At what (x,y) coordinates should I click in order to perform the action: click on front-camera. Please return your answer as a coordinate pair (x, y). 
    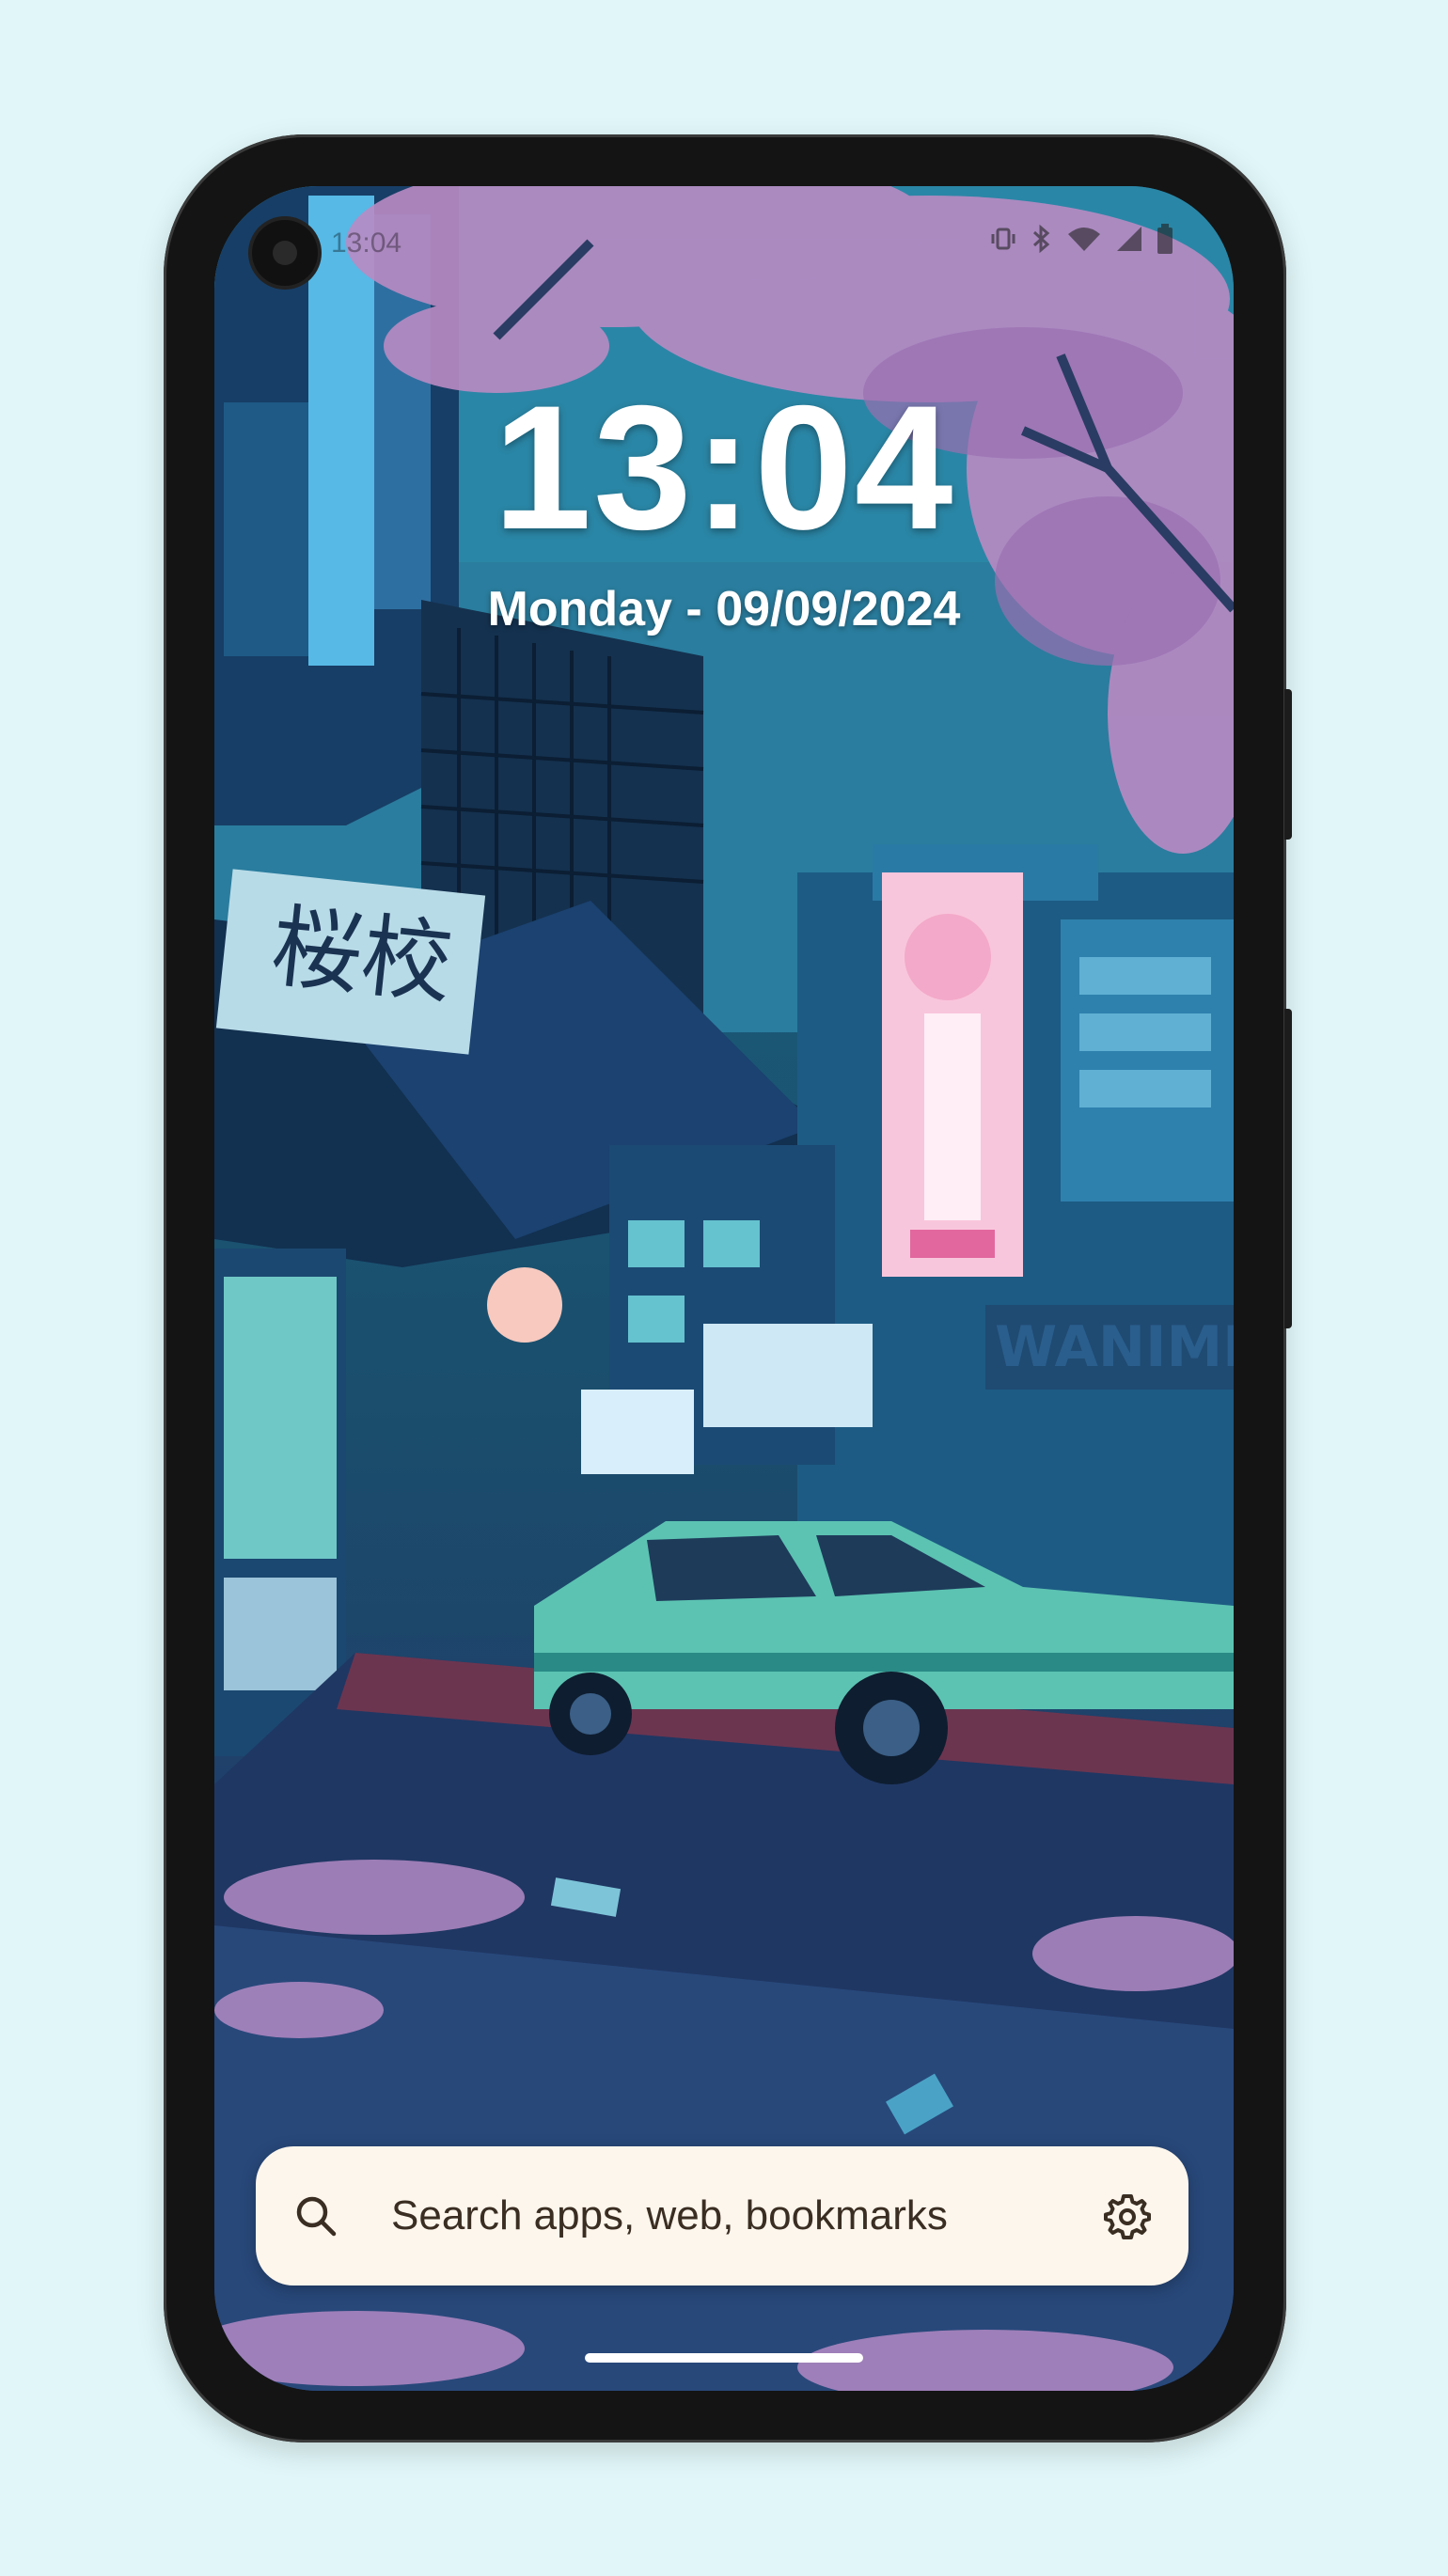
    Looking at the image, I should click on (285, 253).